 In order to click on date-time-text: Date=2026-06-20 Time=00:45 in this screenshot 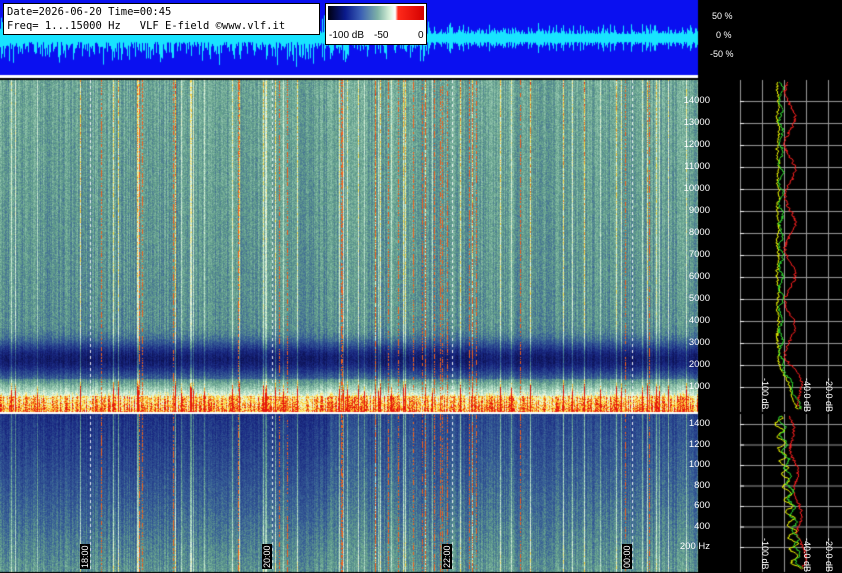, I will do `click(89, 12)`.